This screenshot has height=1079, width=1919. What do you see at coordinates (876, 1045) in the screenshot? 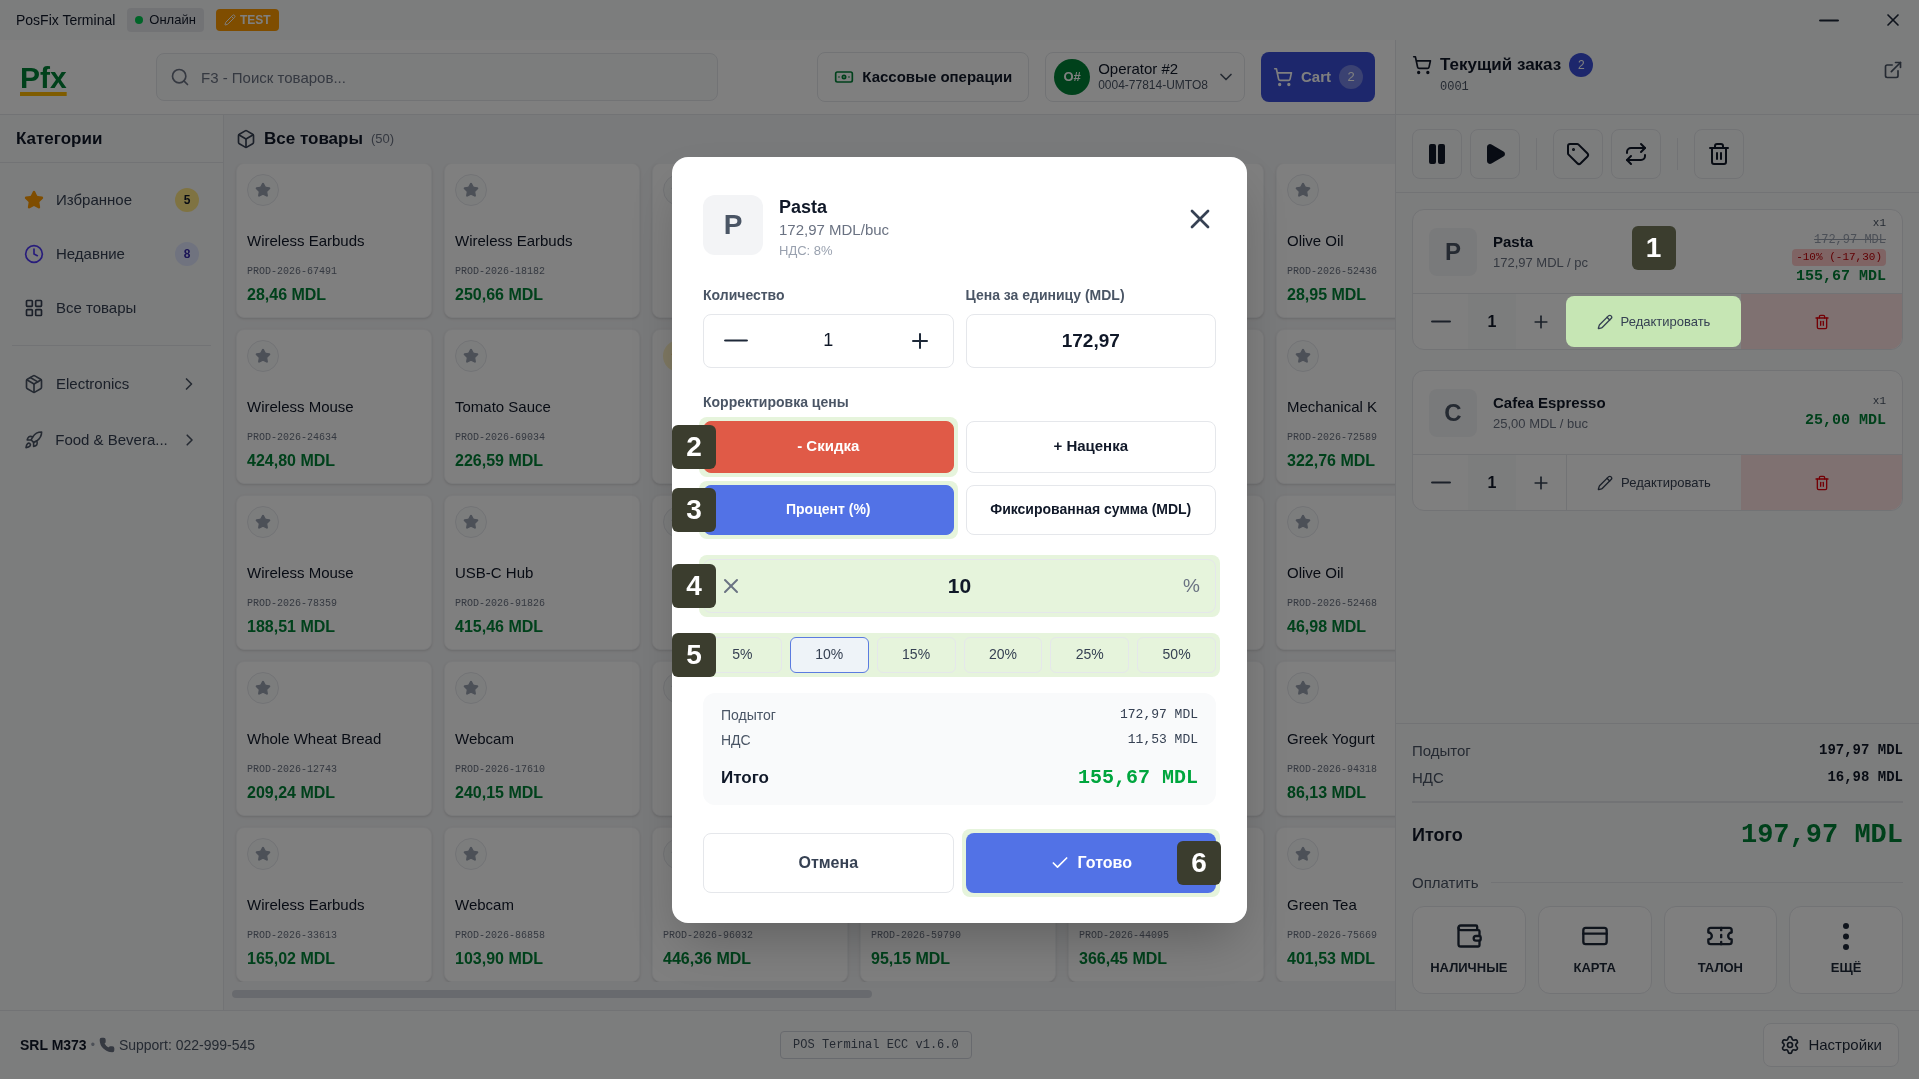
I see `version-badge: POS Terminal ECC v1.6.0` at bounding box center [876, 1045].